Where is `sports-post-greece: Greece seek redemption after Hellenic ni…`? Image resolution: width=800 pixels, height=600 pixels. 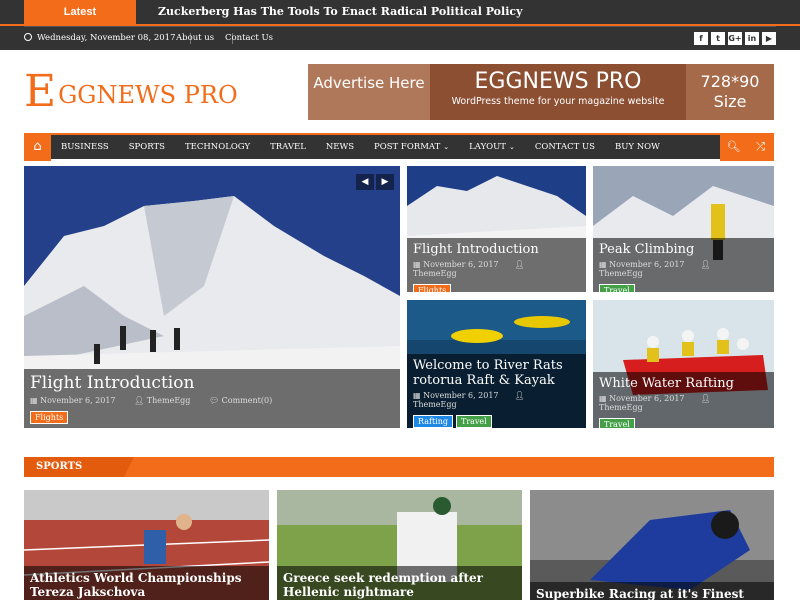 sports-post-greece: Greece seek redemption after Hellenic ni… is located at coordinates (399, 545).